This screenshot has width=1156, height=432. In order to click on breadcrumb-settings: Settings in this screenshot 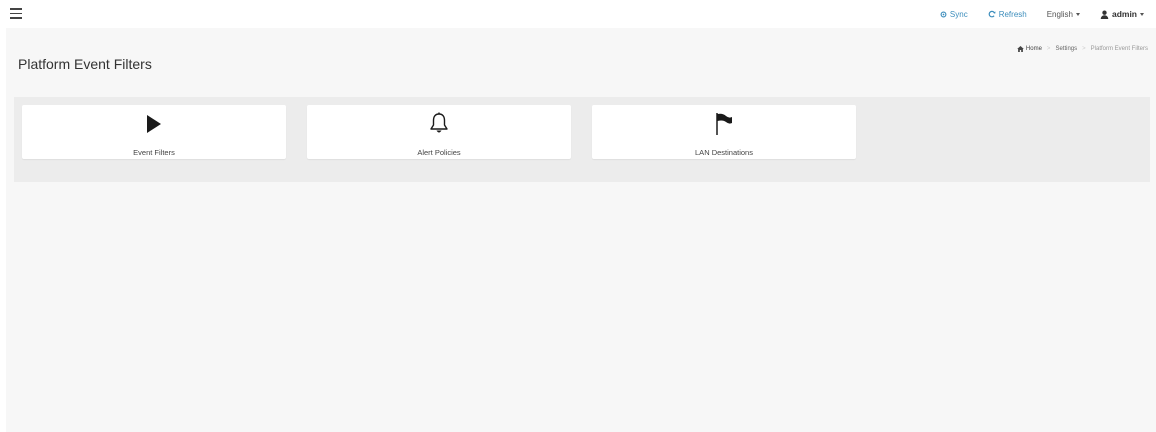, I will do `click(1066, 49)`.